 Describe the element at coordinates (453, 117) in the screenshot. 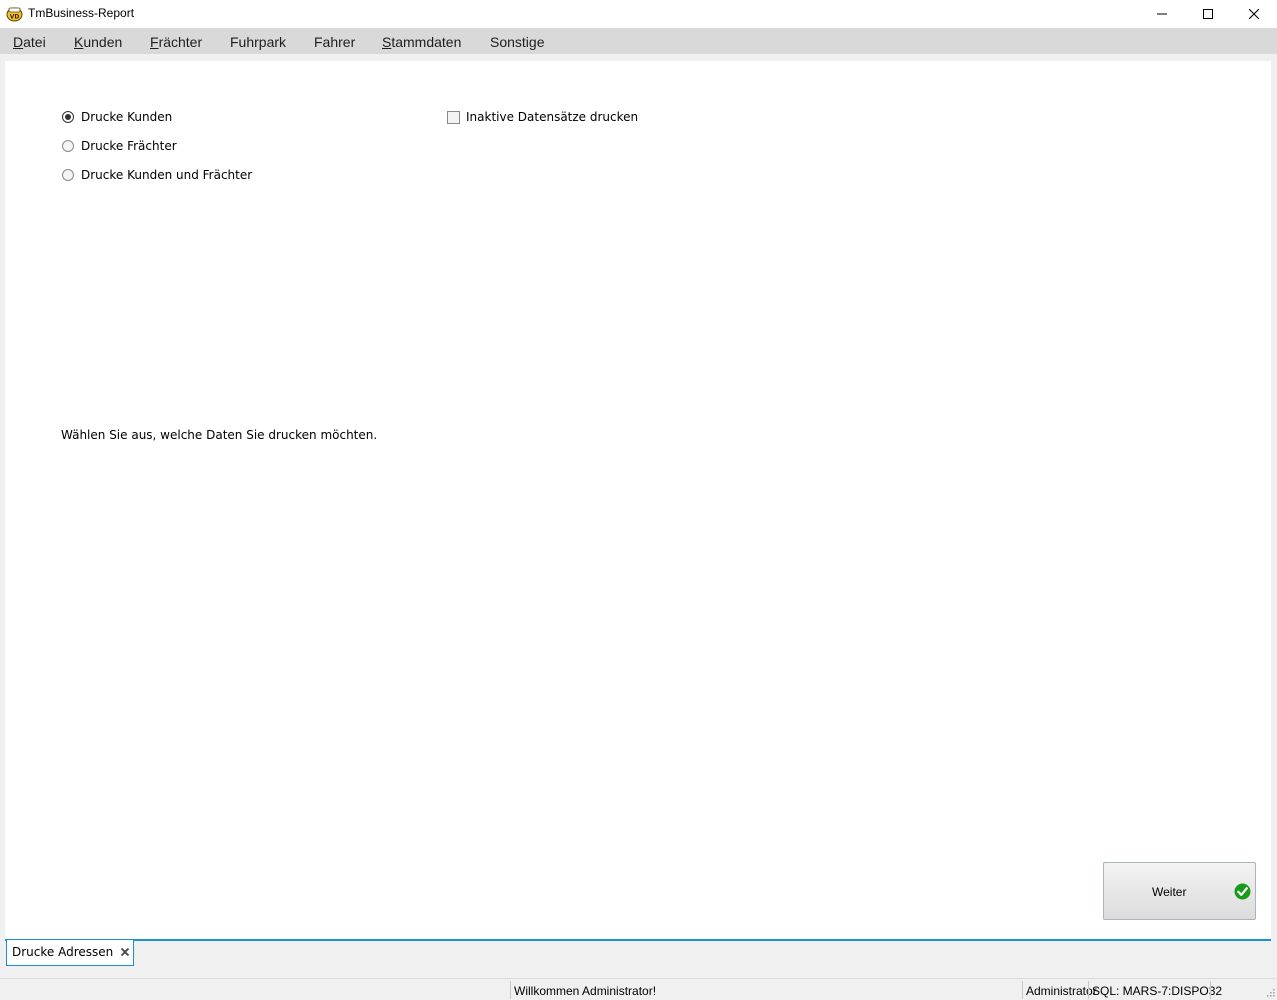

I see `inactive-records-checkbox` at that location.